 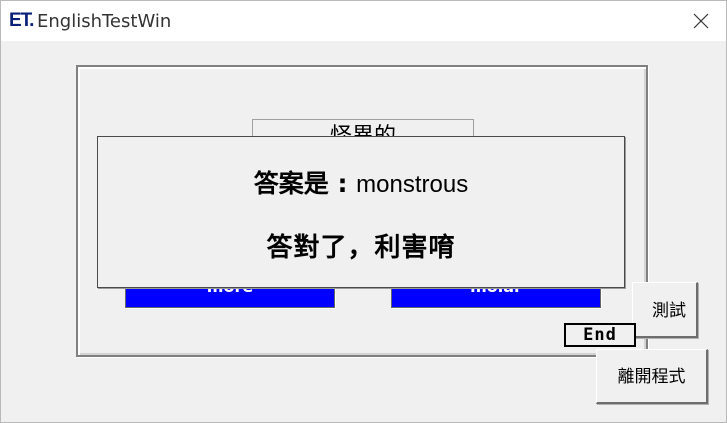 What do you see at coordinates (361, 248) in the screenshot?
I see `result-message: 答對了，利害唷` at bounding box center [361, 248].